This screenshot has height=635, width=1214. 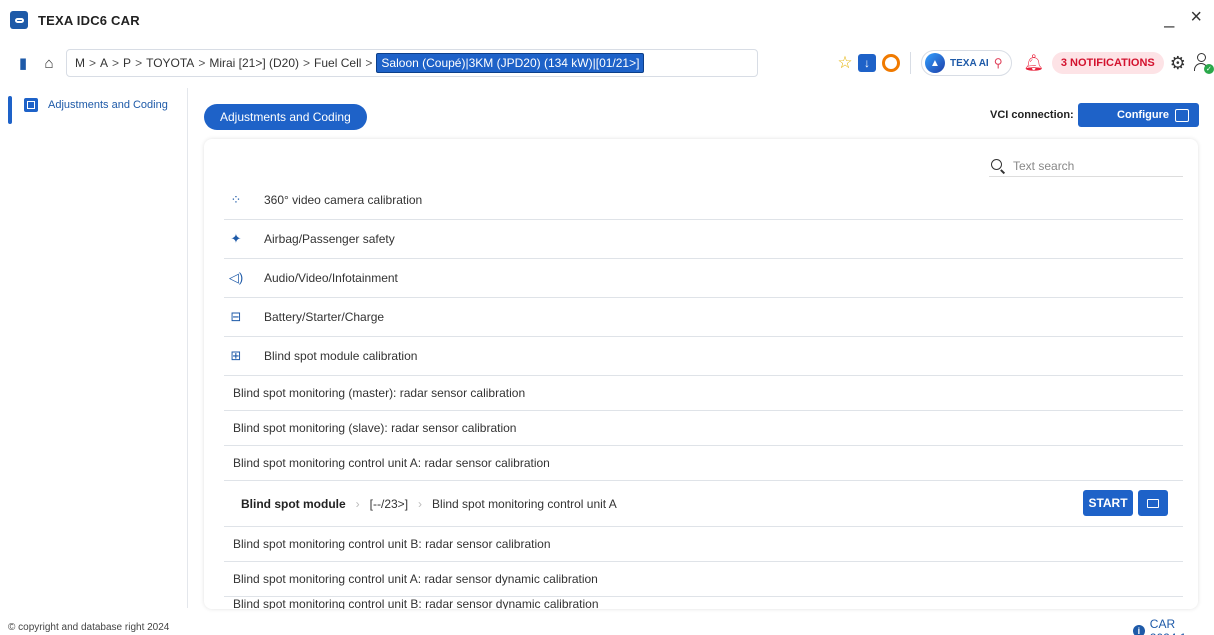 What do you see at coordinates (89, 20) in the screenshot?
I see `app-title: TEXA IDC6 CAR` at bounding box center [89, 20].